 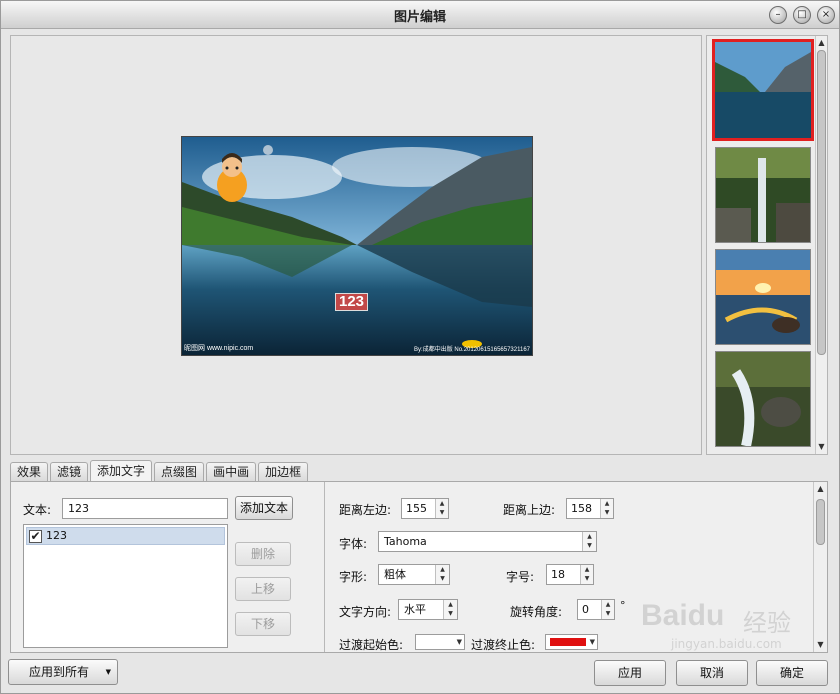 What do you see at coordinates (568, 642) in the screenshot?
I see `gradient-end-swatch` at bounding box center [568, 642].